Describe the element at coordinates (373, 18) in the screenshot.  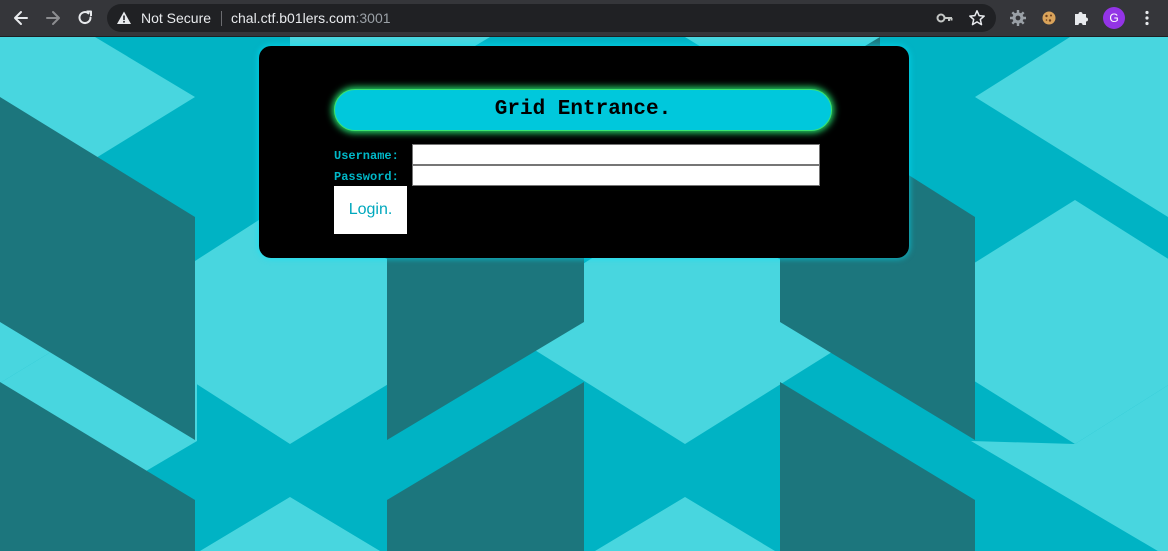
I see `url-port: :3001` at that location.